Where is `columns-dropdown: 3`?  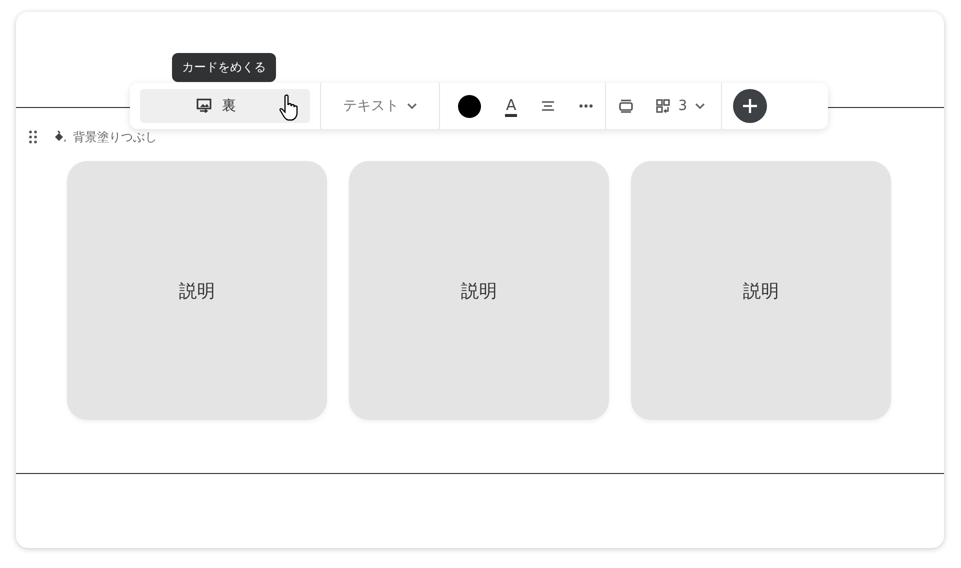 columns-dropdown: 3 is located at coordinates (684, 106).